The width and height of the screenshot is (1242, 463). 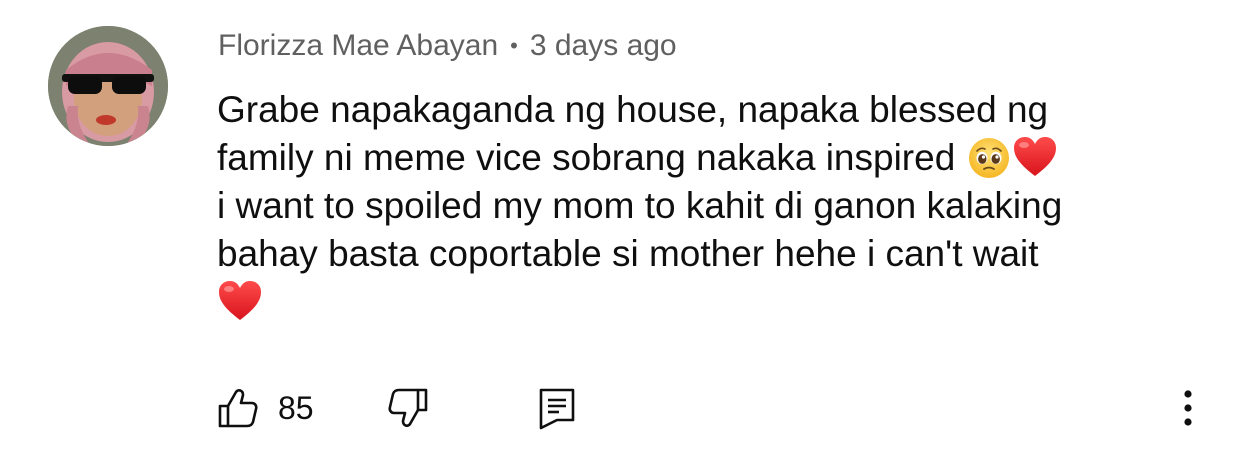 I want to click on pleading-face-emoji, so click(x=989, y=157).